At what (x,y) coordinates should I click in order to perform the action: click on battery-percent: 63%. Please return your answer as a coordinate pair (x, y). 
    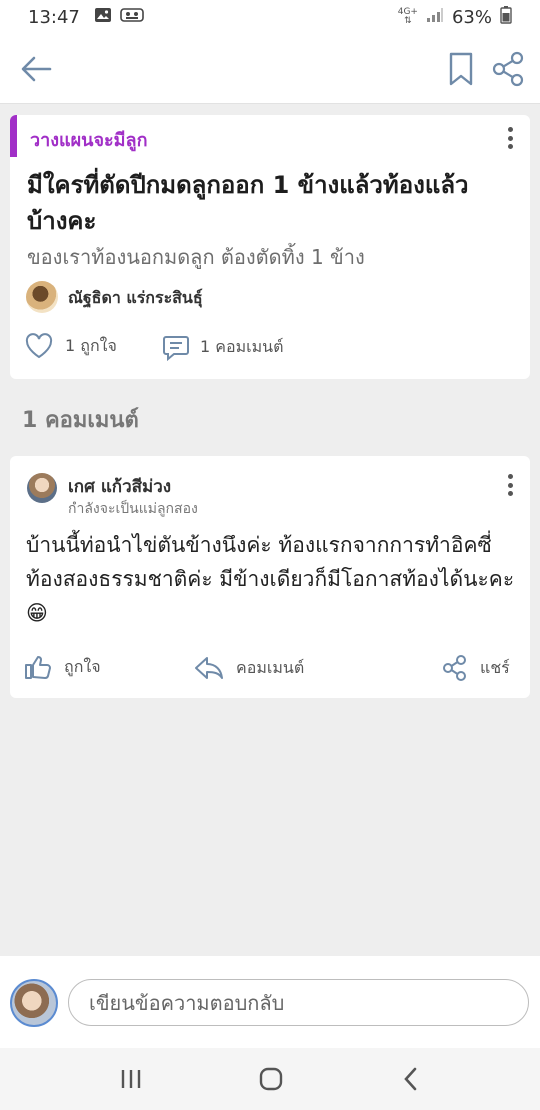
    Looking at the image, I should click on (471, 17).